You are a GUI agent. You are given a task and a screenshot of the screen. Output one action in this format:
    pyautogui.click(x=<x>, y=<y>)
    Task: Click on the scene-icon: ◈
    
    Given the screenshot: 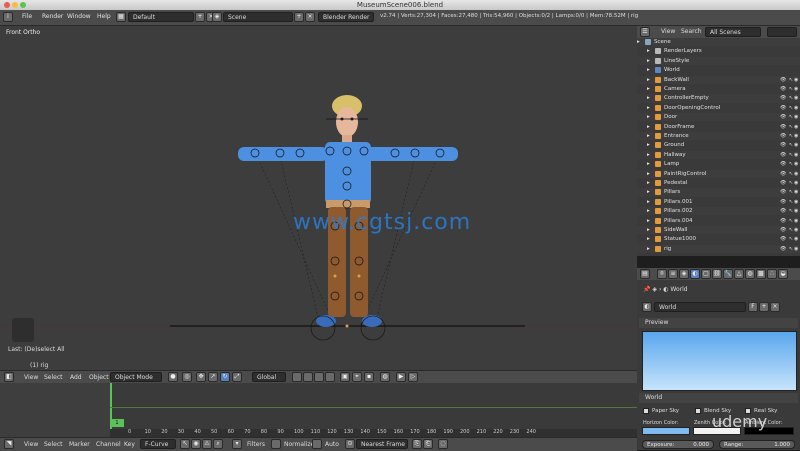 What is the action you would take?
    pyautogui.click(x=217, y=17)
    